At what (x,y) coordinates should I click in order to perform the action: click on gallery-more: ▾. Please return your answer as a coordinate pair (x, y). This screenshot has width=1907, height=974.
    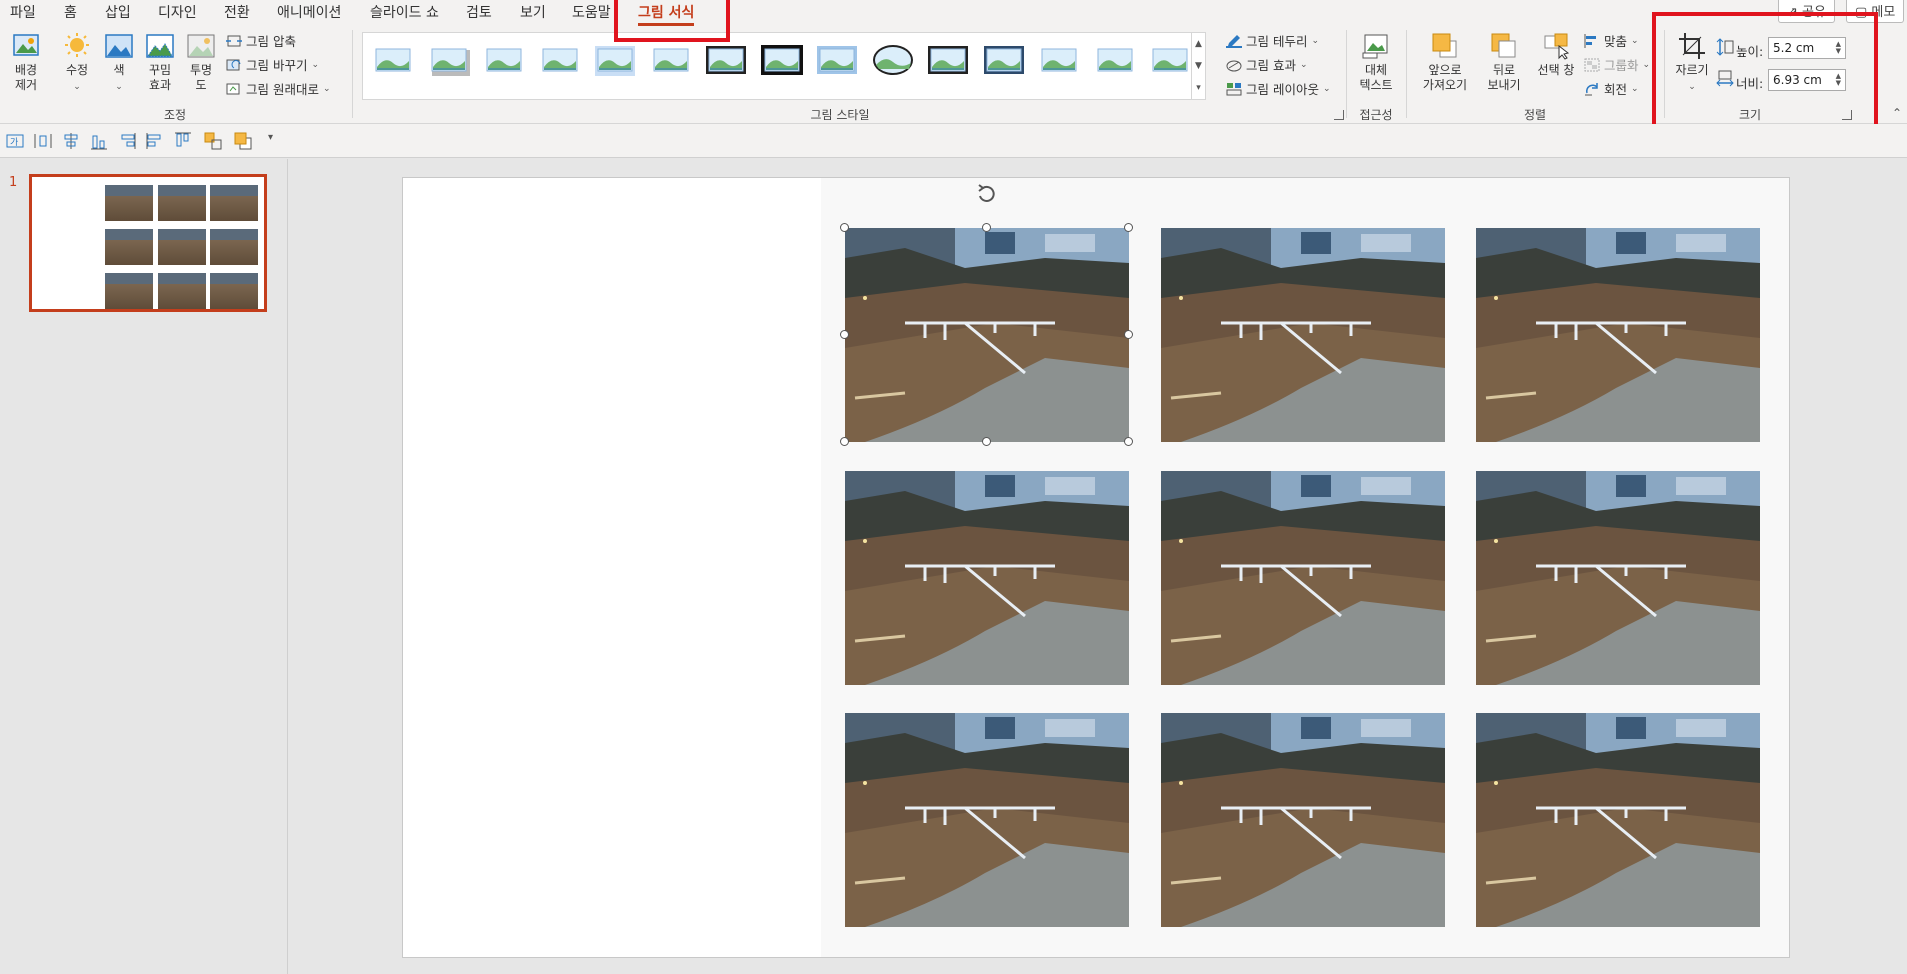
    Looking at the image, I should click on (1198, 88).